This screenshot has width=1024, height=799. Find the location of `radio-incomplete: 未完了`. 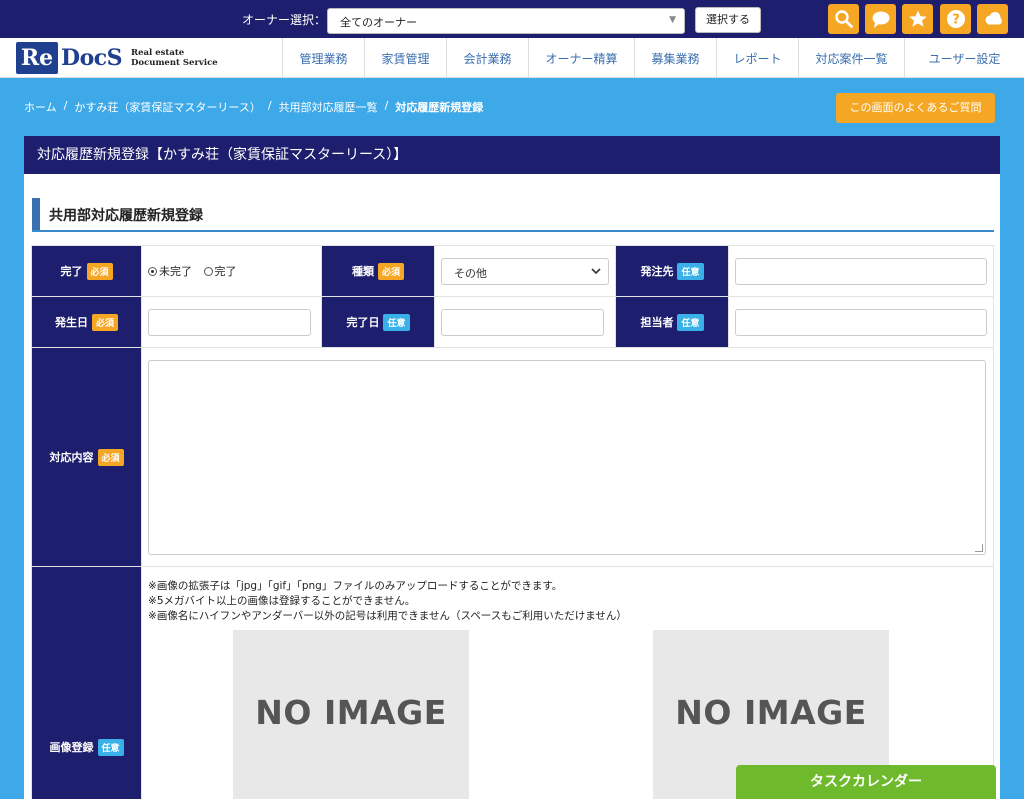

radio-incomplete: 未完了 is located at coordinates (170, 271).